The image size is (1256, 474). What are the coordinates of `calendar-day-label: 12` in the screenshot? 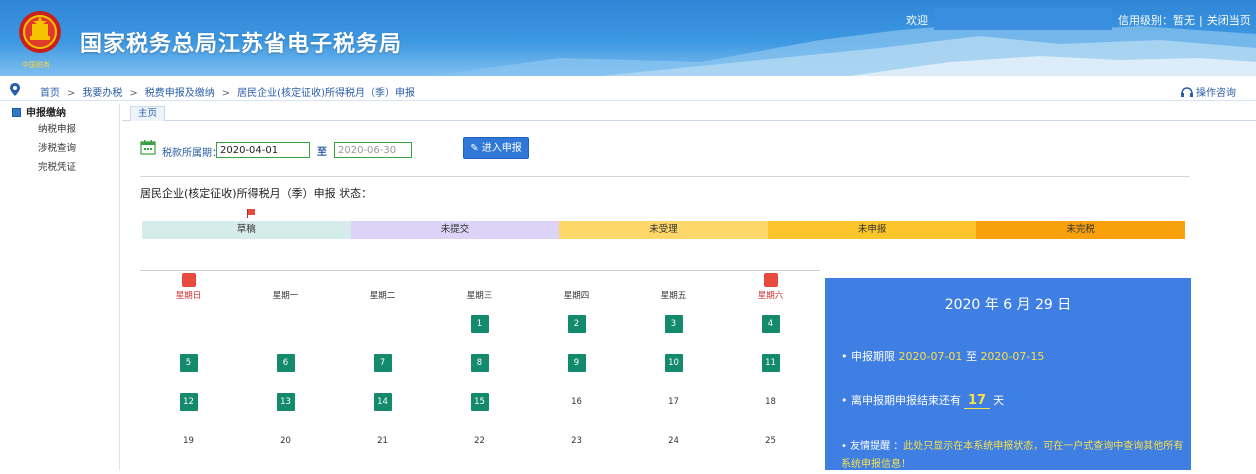 It's located at (188, 401).